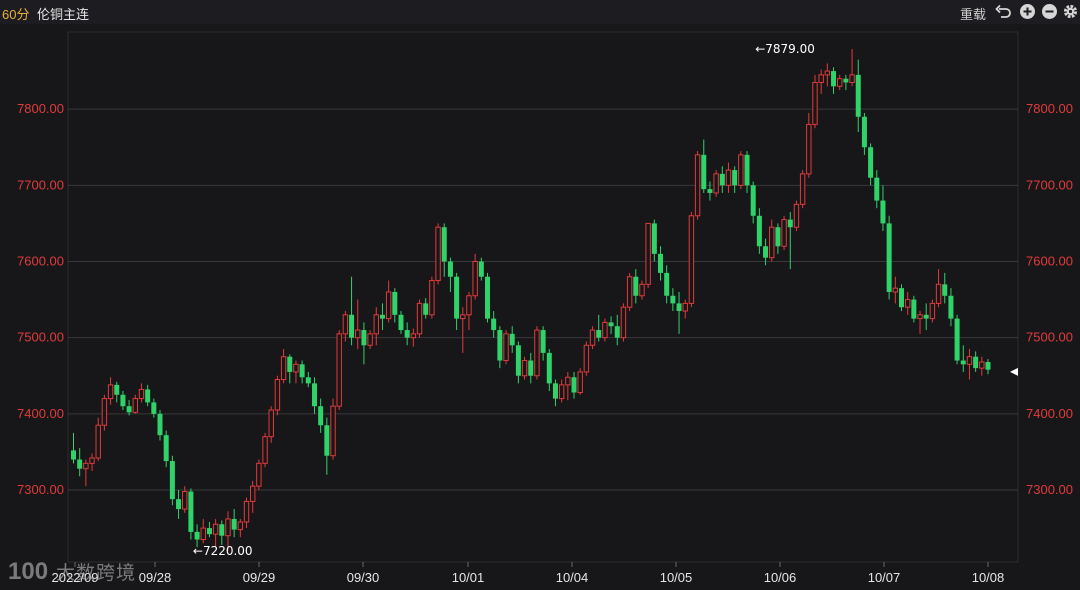 The image size is (1080, 590). What do you see at coordinates (572, 577) in the screenshot?
I see `x-tick-label: 10/04` at bounding box center [572, 577].